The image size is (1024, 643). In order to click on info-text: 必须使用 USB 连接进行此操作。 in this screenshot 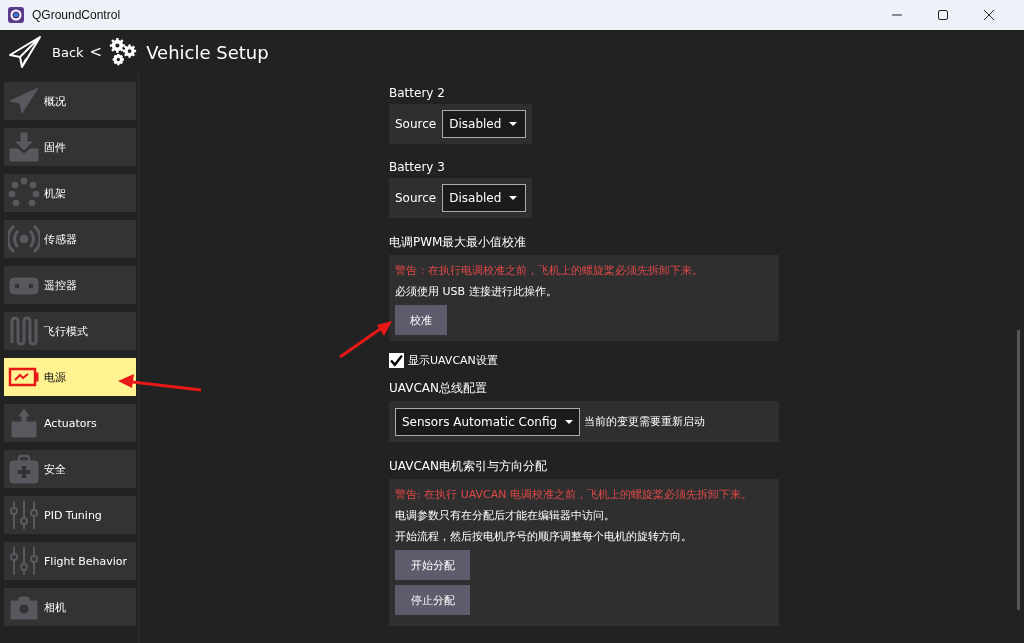, I will do `click(476, 291)`.